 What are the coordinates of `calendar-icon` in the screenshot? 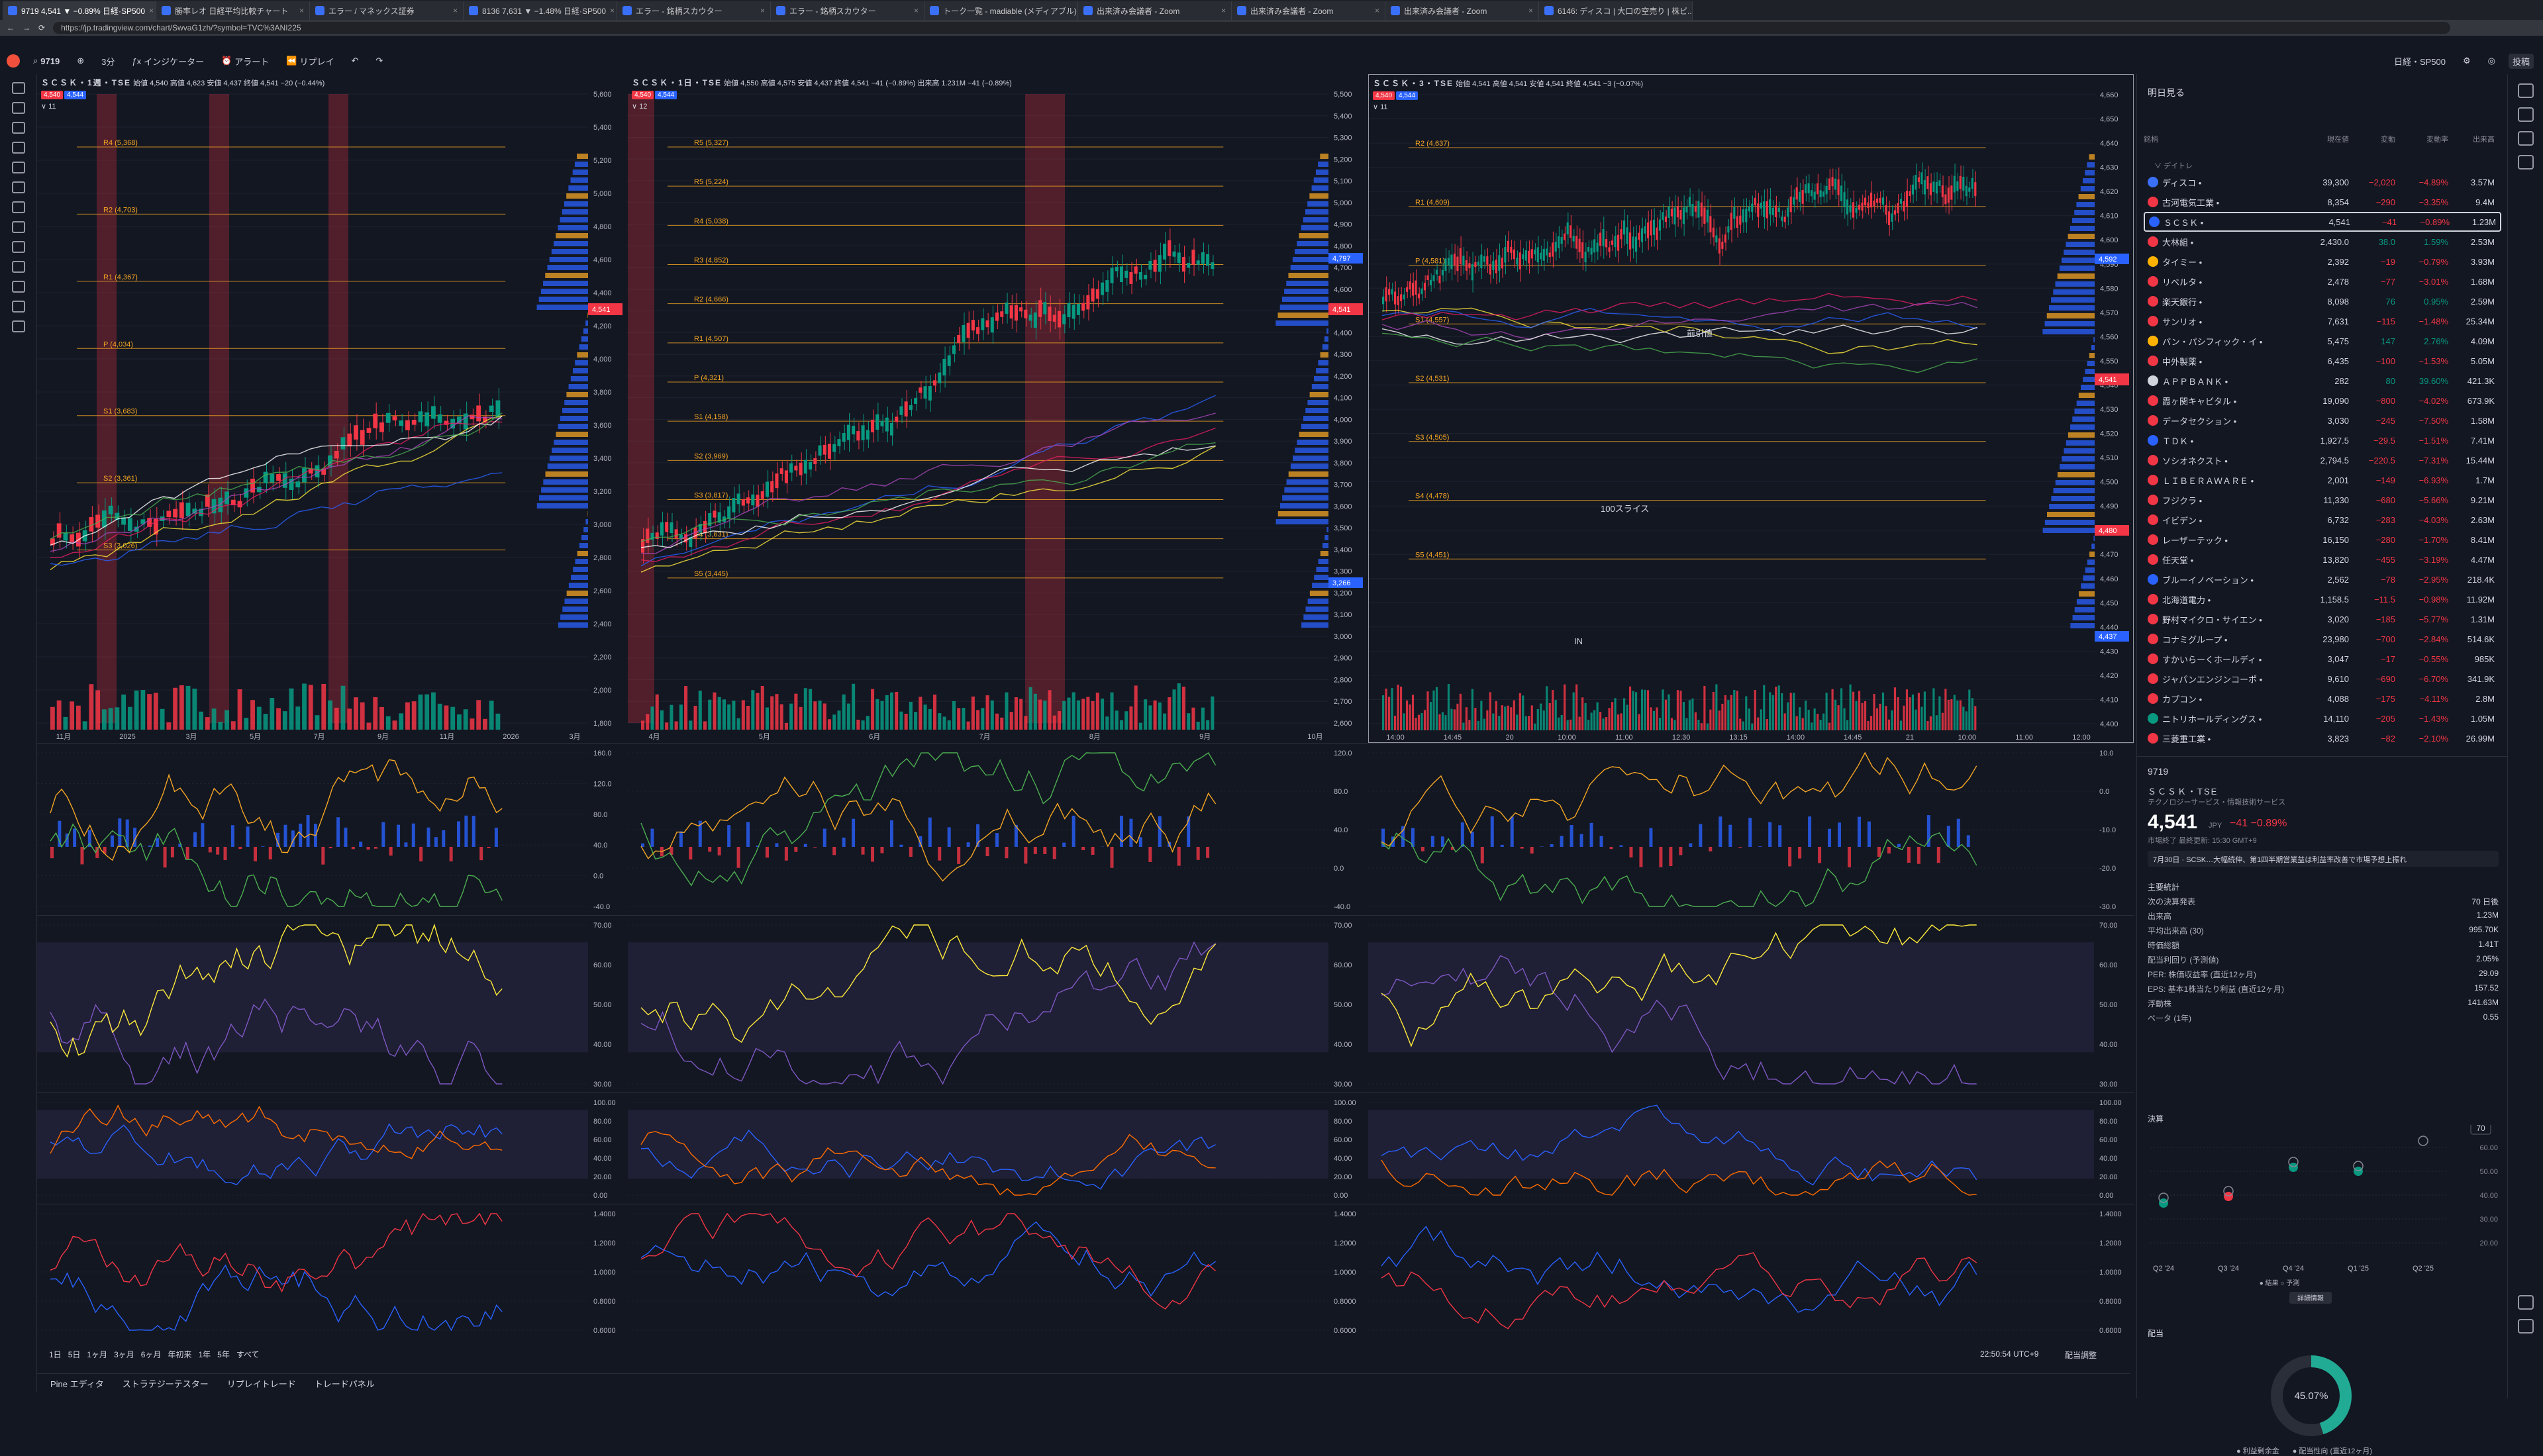 It's located at (2526, 1302).